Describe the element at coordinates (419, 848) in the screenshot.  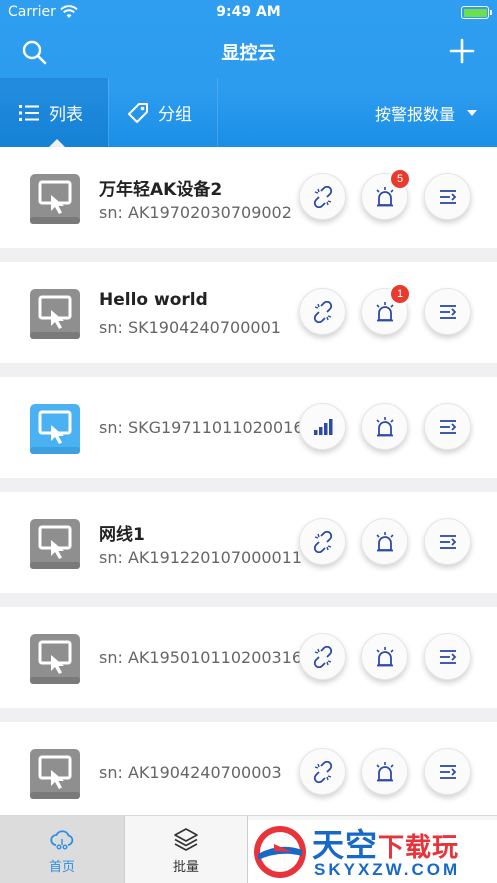
I see `watermark-accent: 下载玩` at that location.